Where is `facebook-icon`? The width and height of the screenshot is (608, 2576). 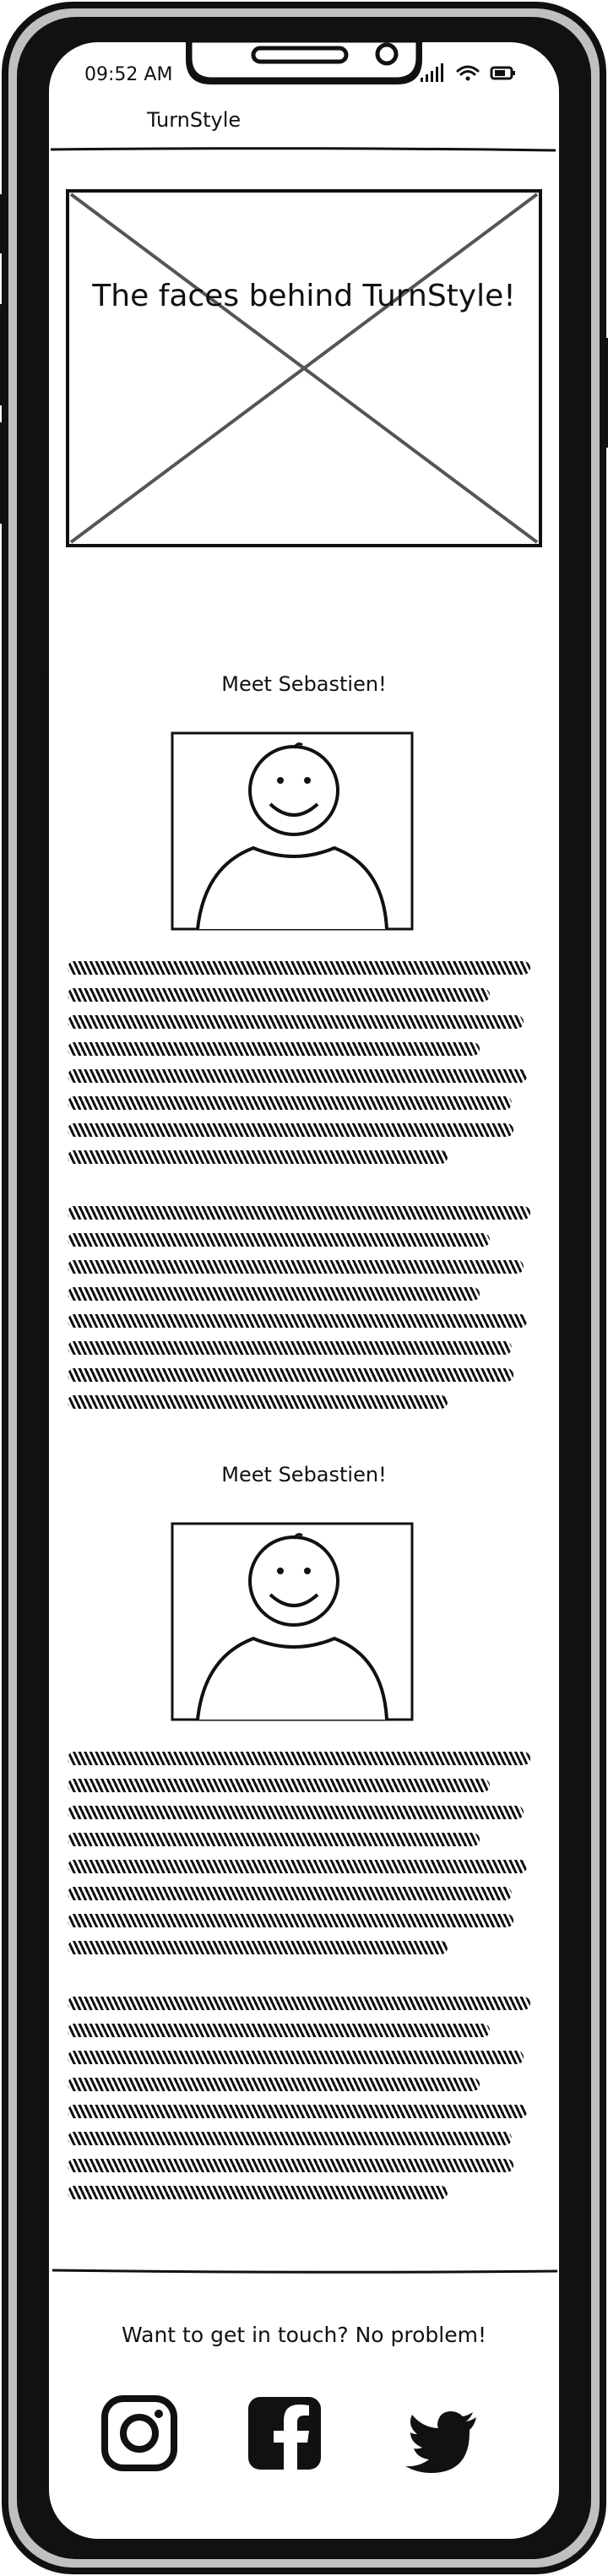
facebook-icon is located at coordinates (285, 2433).